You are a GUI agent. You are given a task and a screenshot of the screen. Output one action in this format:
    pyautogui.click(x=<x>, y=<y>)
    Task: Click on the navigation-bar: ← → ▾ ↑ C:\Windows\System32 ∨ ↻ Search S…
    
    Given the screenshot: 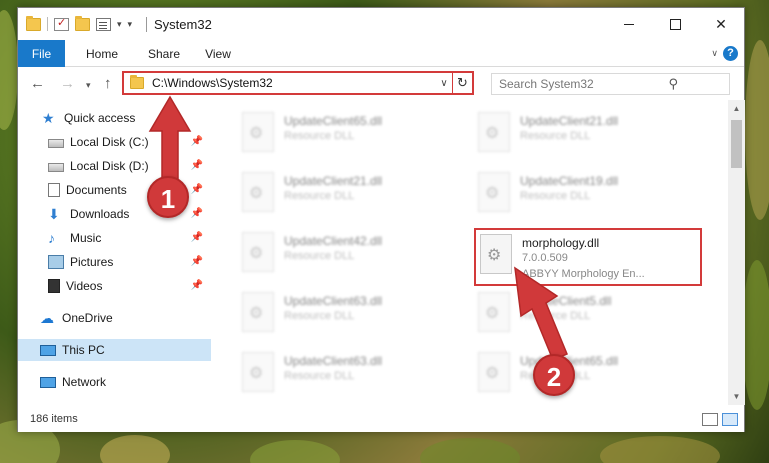 What is the action you would take?
    pyautogui.click(x=381, y=84)
    